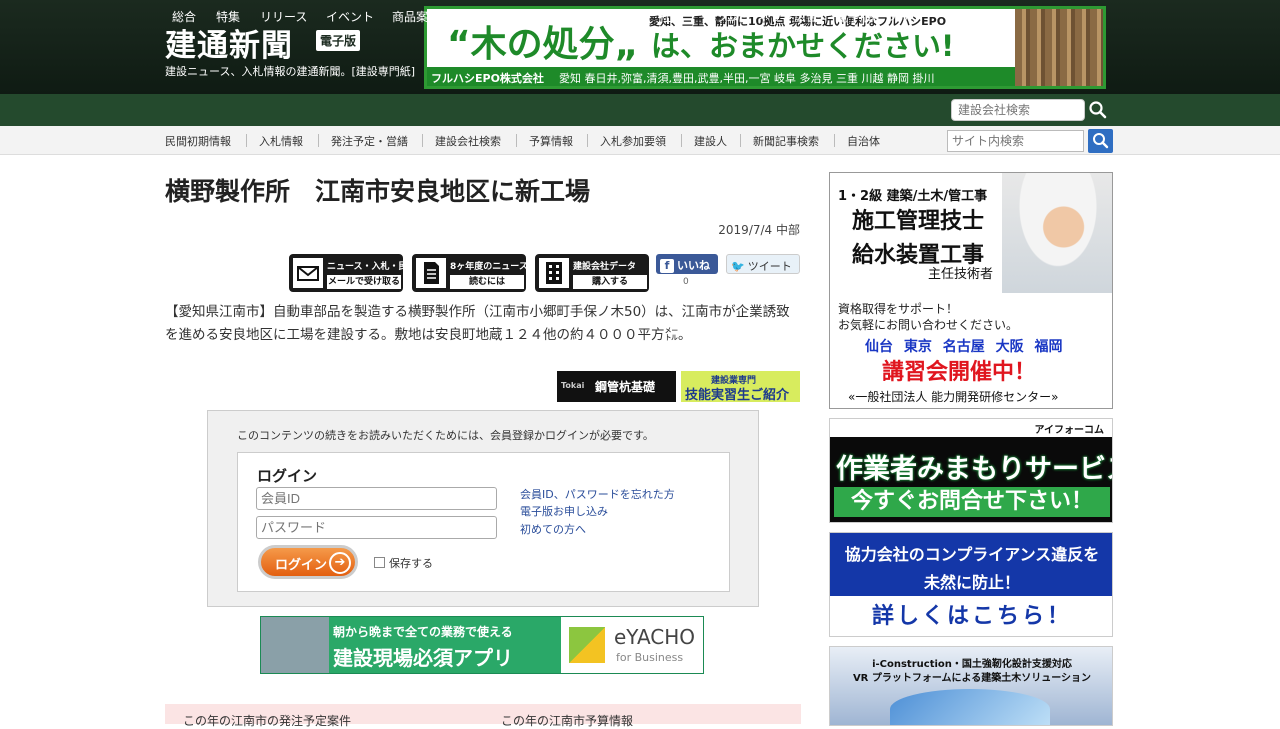 This screenshot has width=1280, height=729. Describe the element at coordinates (687, 264) in the screenshot. I see `facebook-like-button: f いいね` at that location.